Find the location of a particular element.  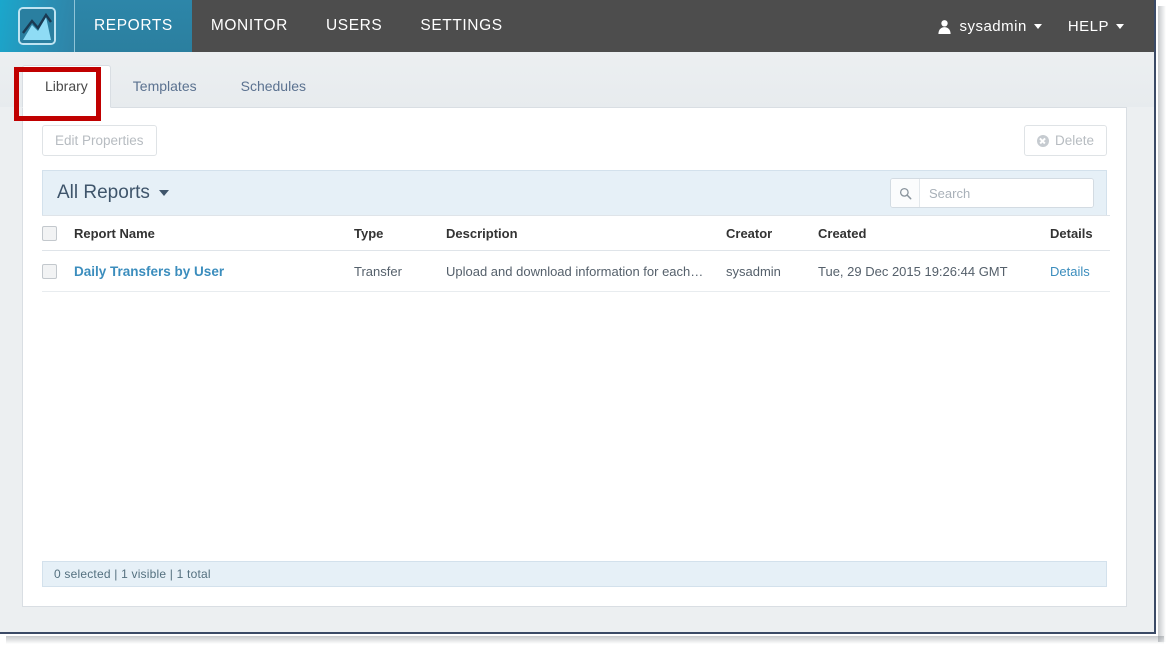

nav-item-users: USERS is located at coordinates (354, 26).